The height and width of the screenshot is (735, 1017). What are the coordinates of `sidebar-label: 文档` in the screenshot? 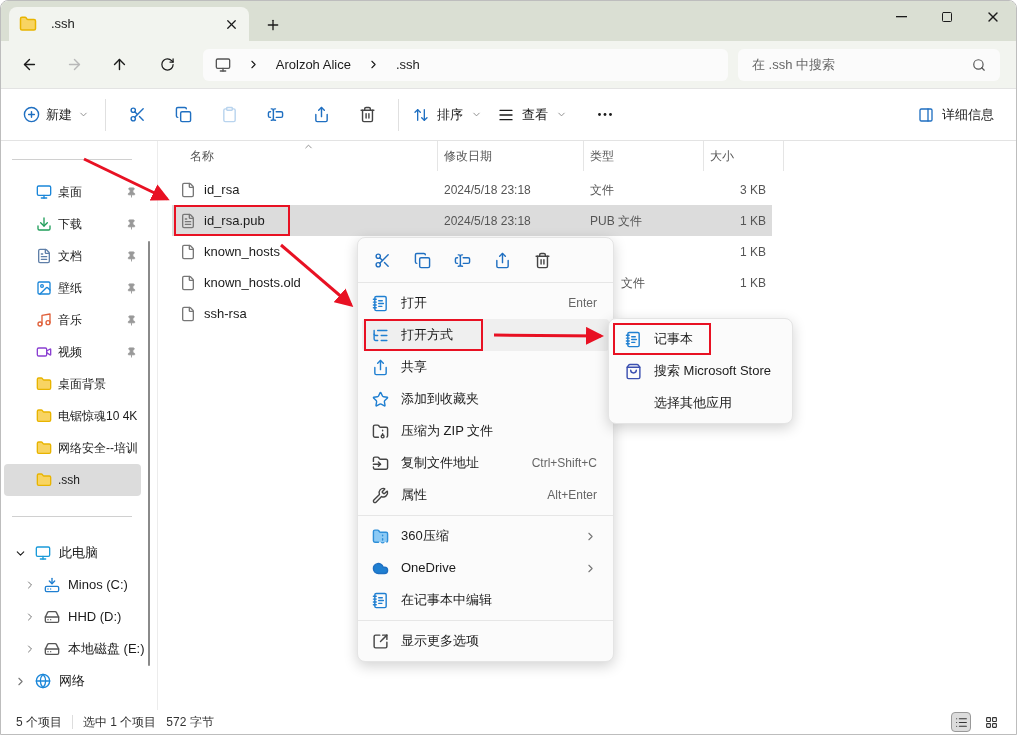 It's located at (70, 256).